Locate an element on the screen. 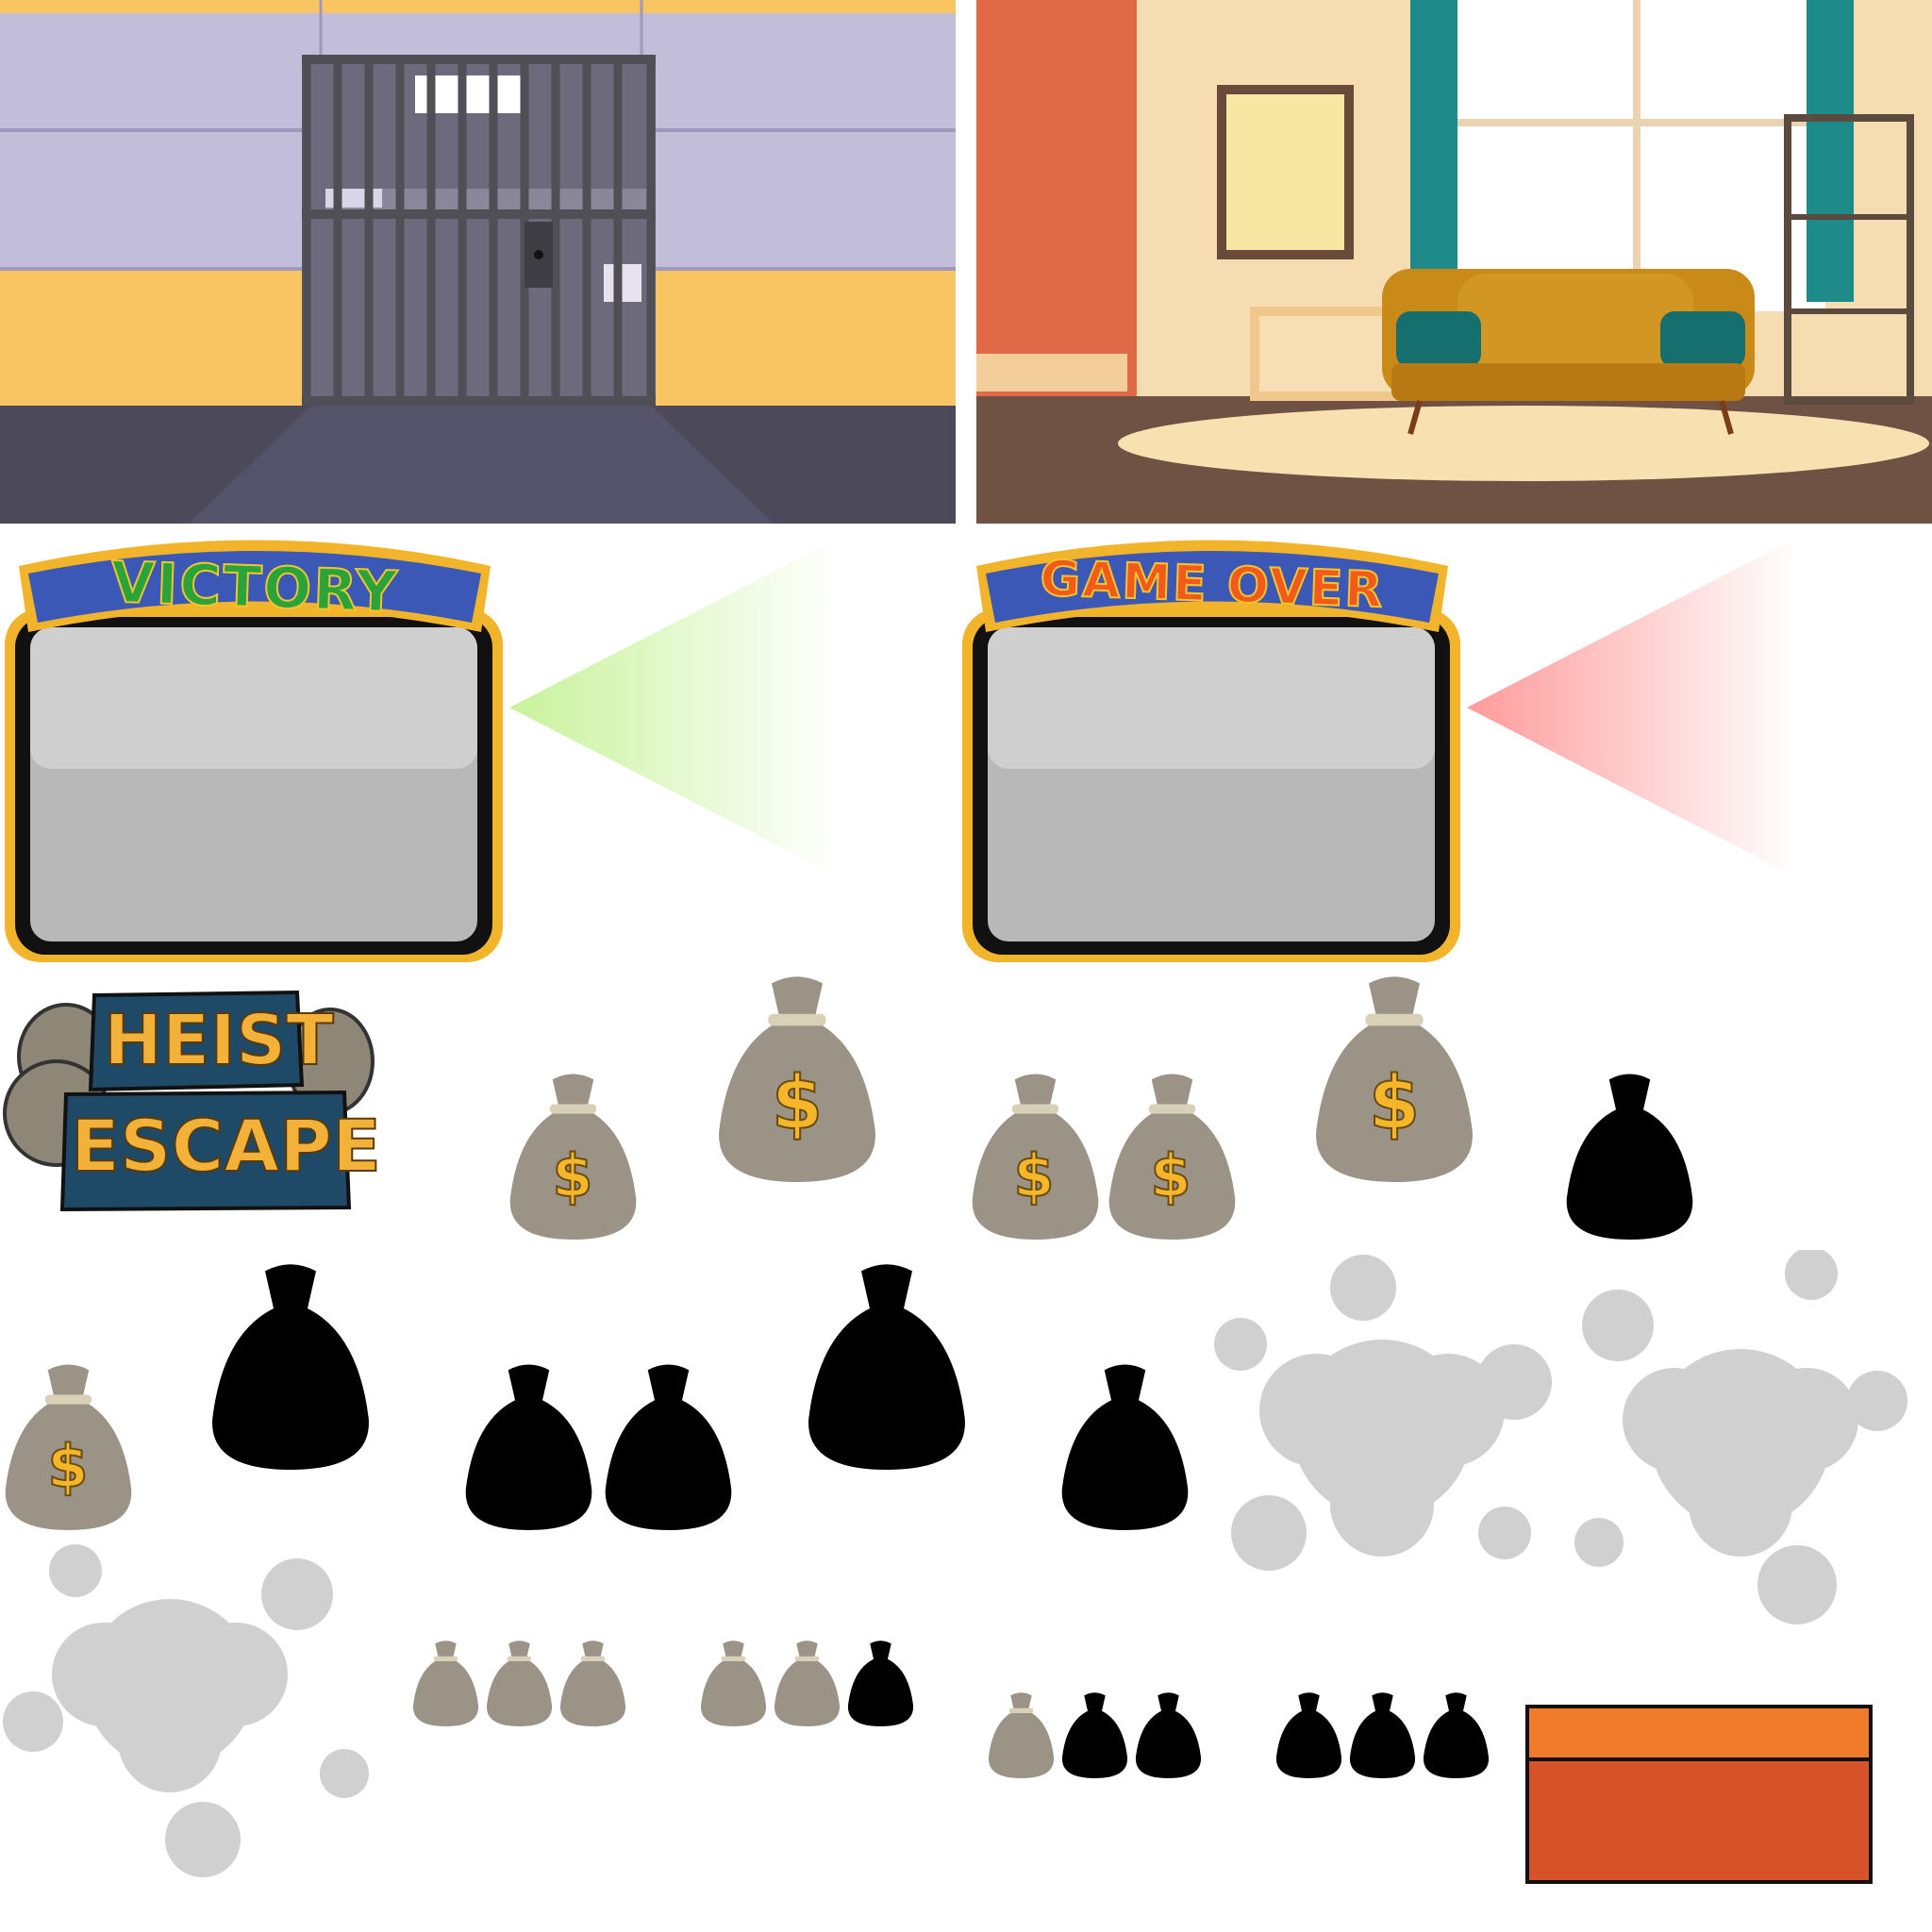 The image size is (1932, 1932). prison-cell-background is located at coordinates (478, 262).